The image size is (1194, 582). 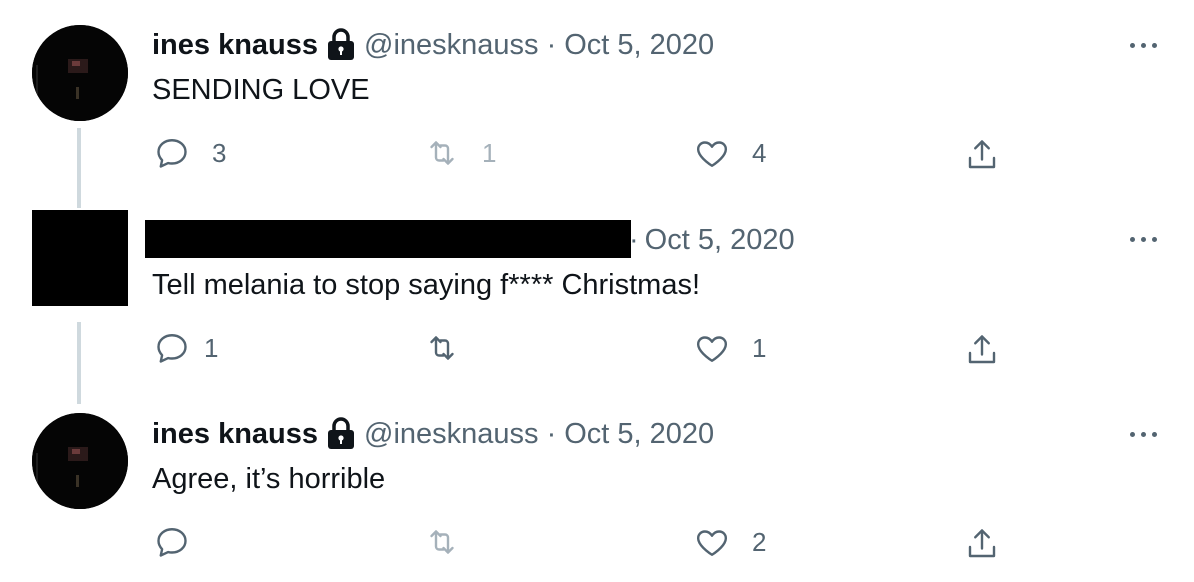 What do you see at coordinates (269, 479) in the screenshot?
I see `tweet-text: Agree, it’s horrible` at bounding box center [269, 479].